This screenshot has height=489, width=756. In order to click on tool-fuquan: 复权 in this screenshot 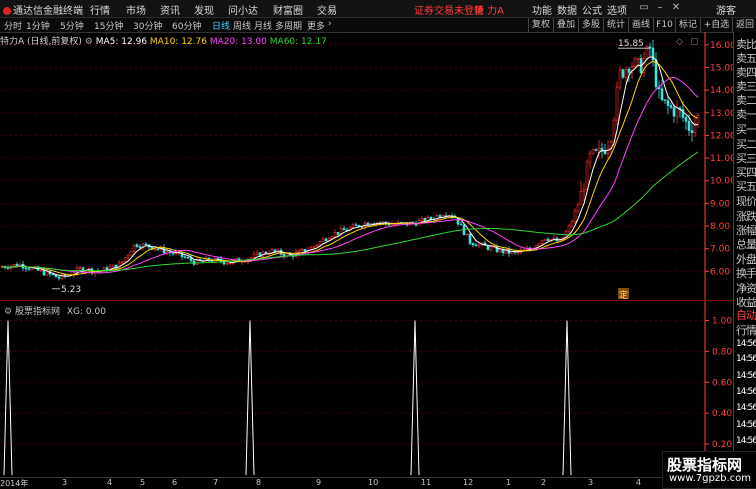, I will do `click(540, 25)`.